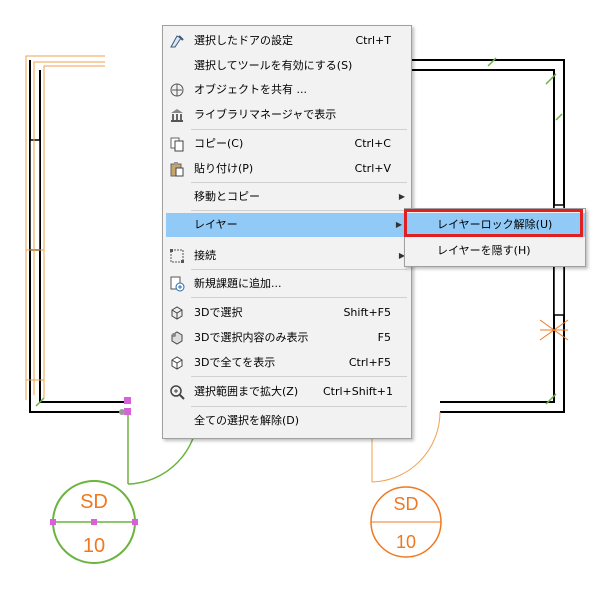 Image resolution: width=595 pixels, height=607 pixels. Describe the element at coordinates (406, 522) in the screenshot. I see `door-tag-right: SD 10` at that location.